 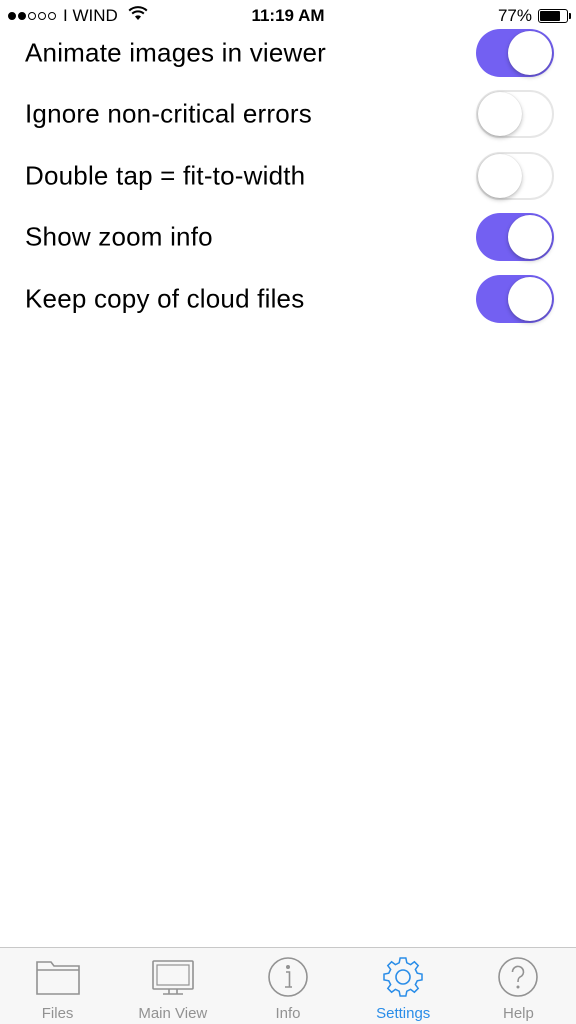 I want to click on cloud-files-toggle, so click(x=515, y=298).